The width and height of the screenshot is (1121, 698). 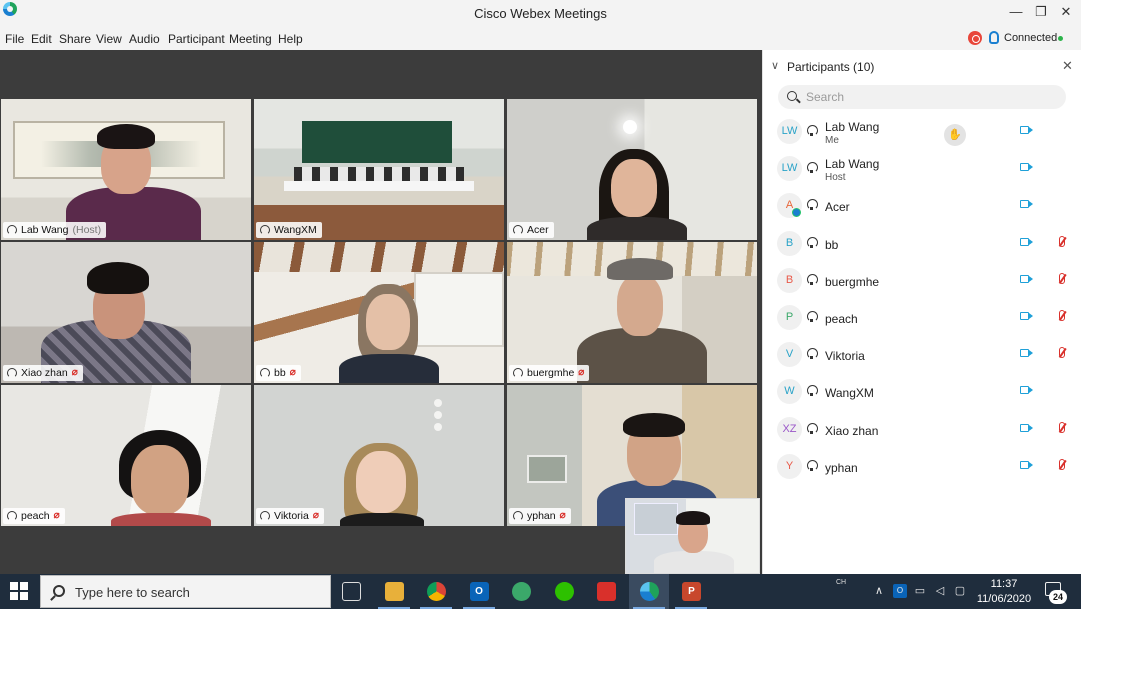 What do you see at coordinates (250, 39) in the screenshot?
I see `menu-meeting: Meeting` at bounding box center [250, 39].